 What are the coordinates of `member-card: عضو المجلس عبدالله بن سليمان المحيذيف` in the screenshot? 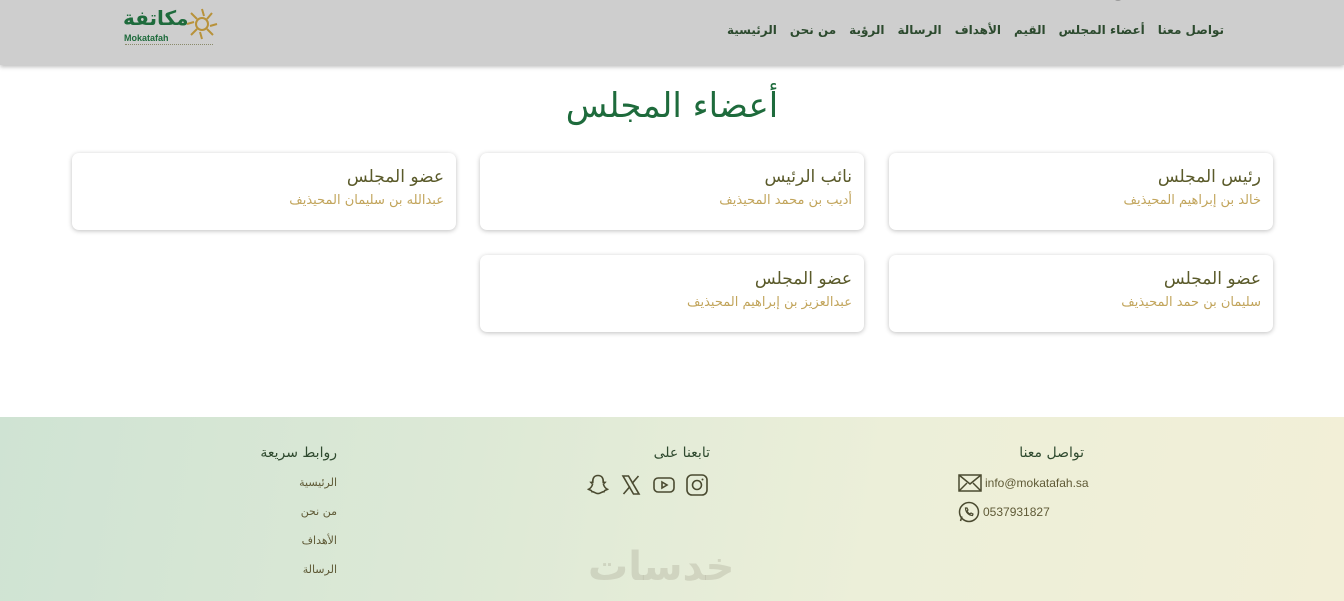 It's located at (264, 191).